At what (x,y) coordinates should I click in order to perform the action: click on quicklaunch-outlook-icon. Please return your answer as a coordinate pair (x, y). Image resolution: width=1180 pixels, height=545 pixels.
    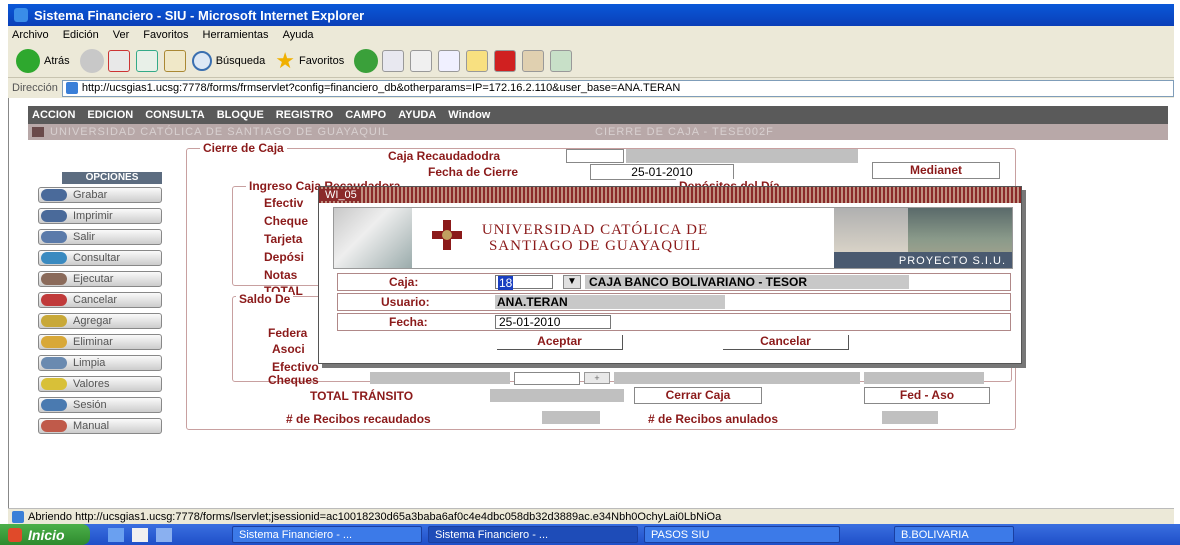
    Looking at the image, I should click on (140, 534).